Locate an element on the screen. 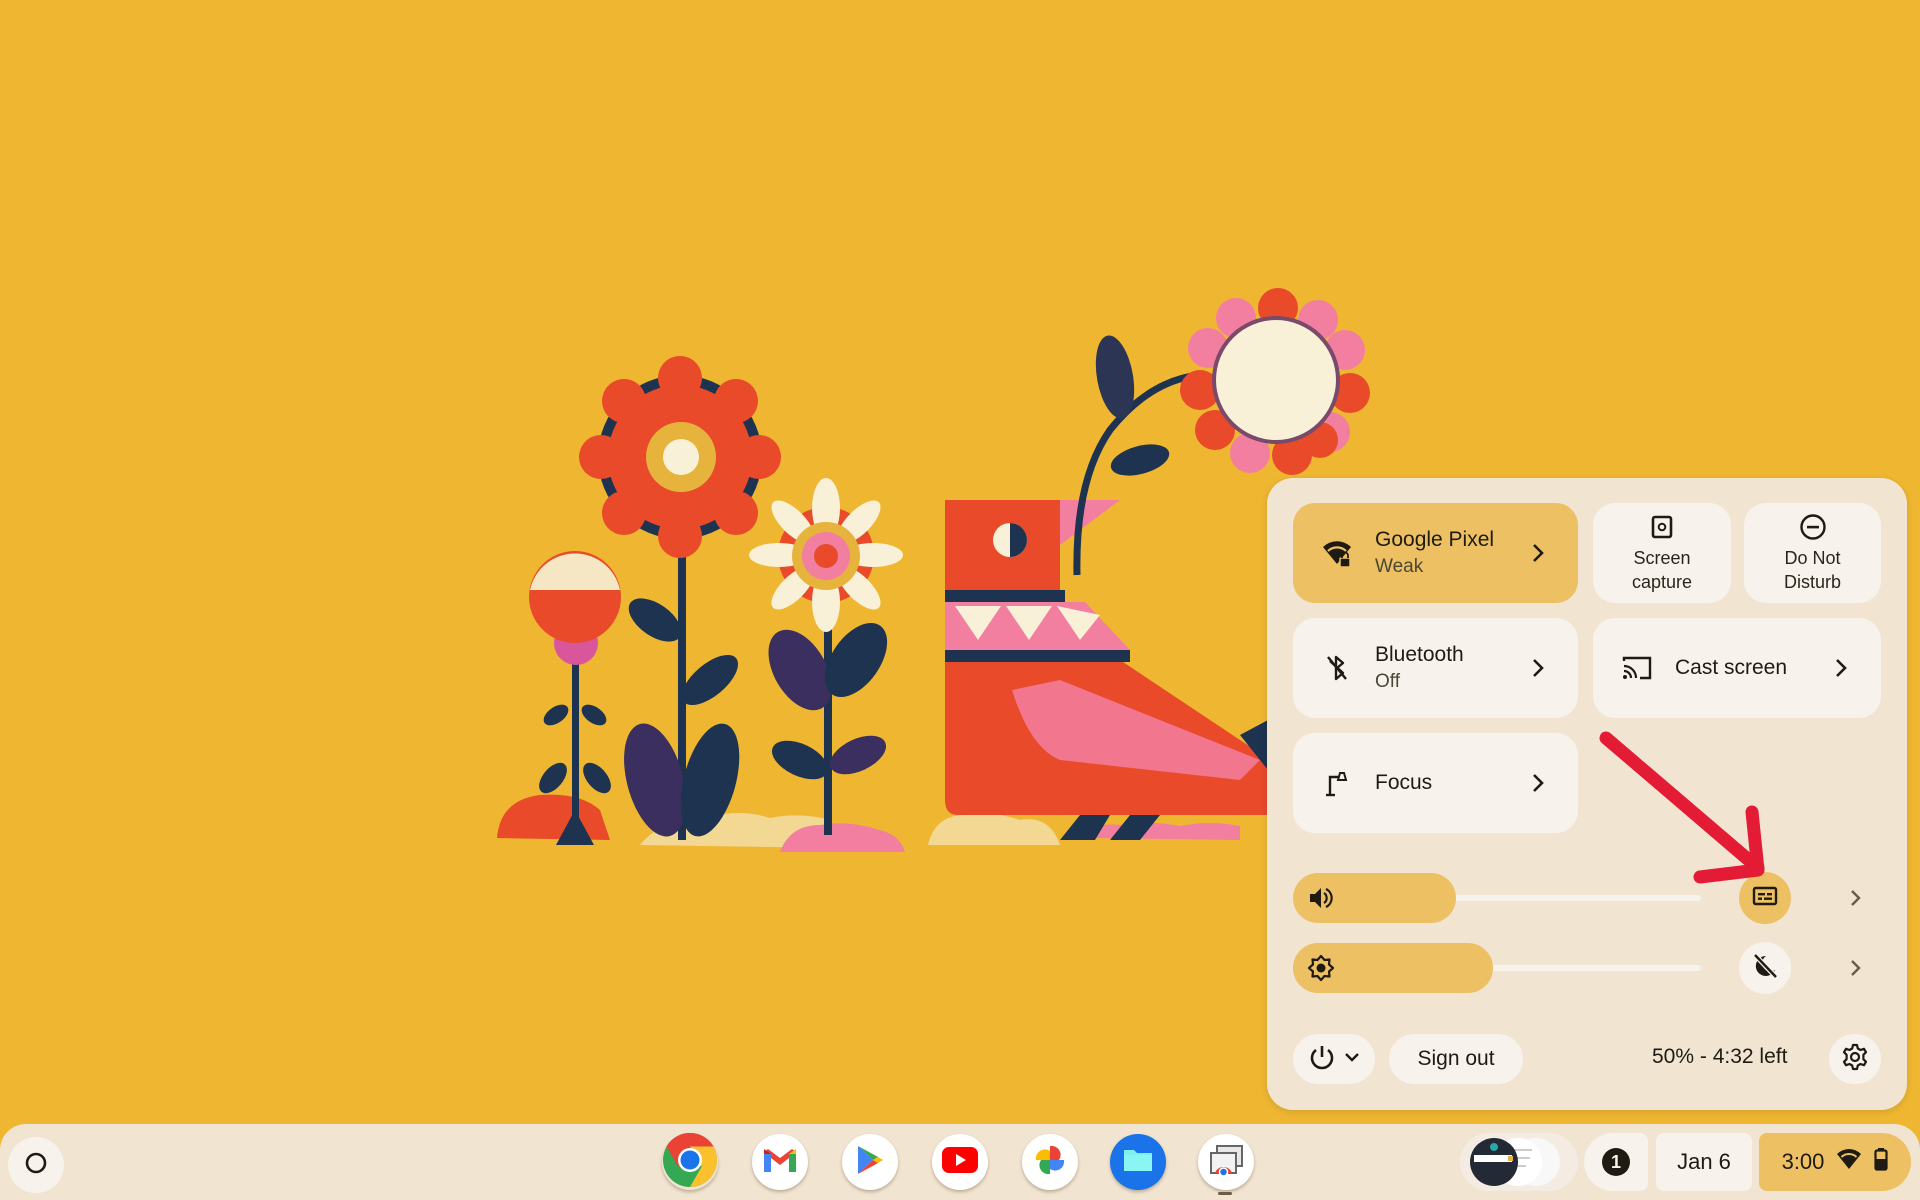 This screenshot has height=1200, width=1920. power-menu-button is located at coordinates (1334, 1059).